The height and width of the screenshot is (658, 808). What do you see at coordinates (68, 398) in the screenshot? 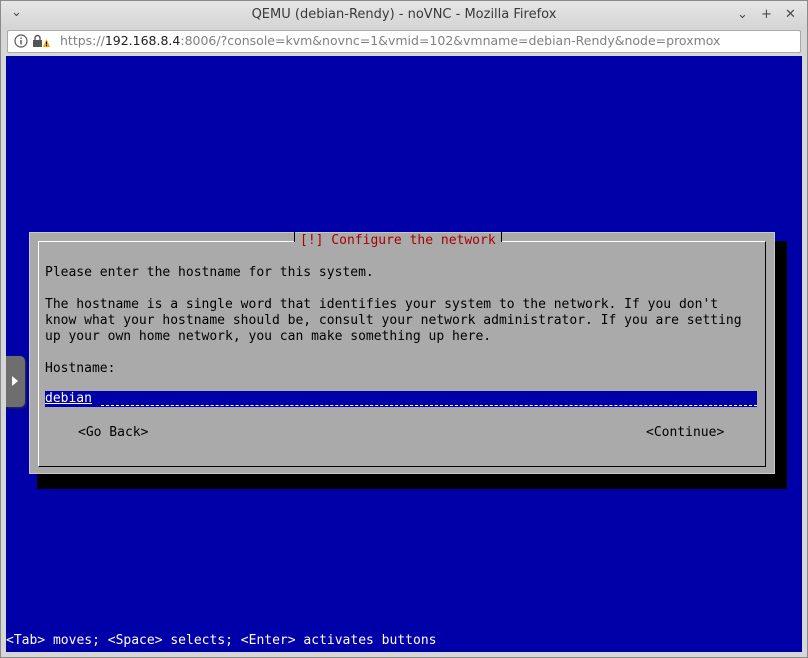
I see `hostname-value: debian` at bounding box center [68, 398].